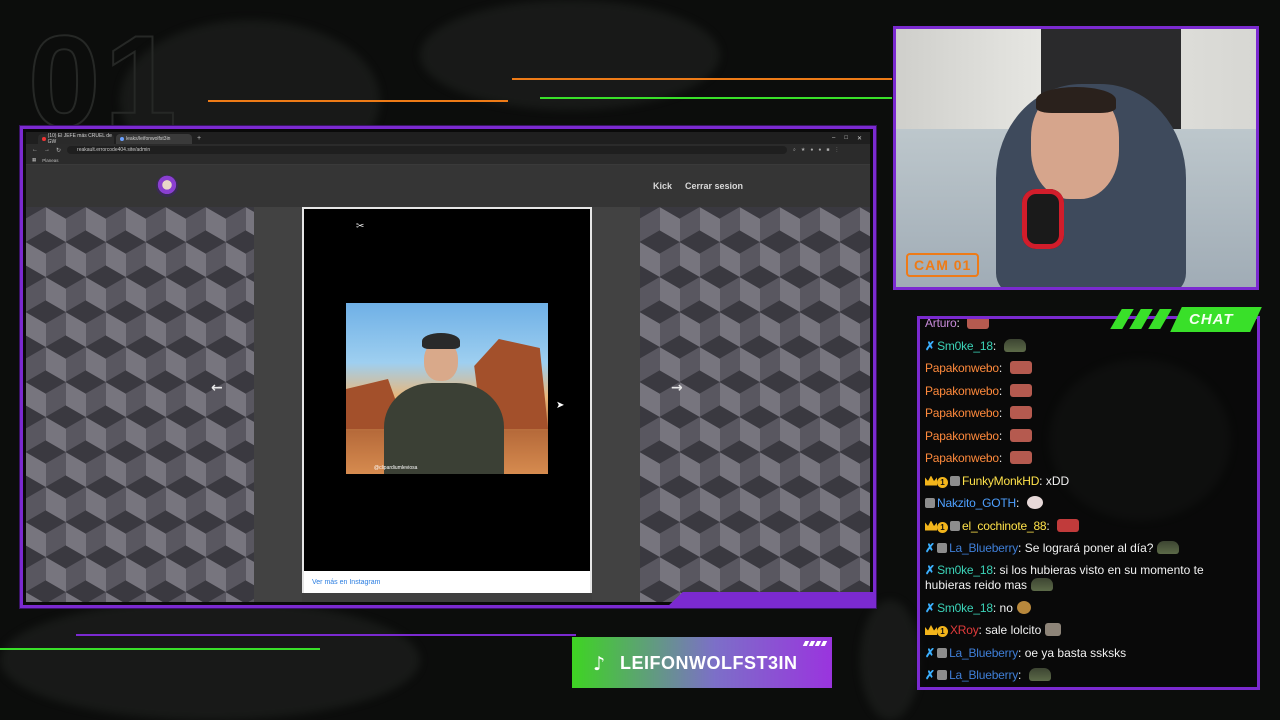 The height and width of the screenshot is (720, 1280). I want to click on star-icon: ★, so click(803, 150).